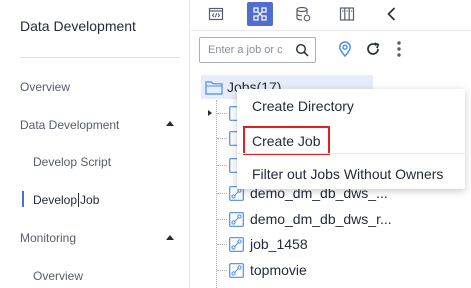 This screenshot has height=288, width=471. What do you see at coordinates (90, 200) in the screenshot?
I see `nav-item-develop-job-label-b: Job` at bounding box center [90, 200].